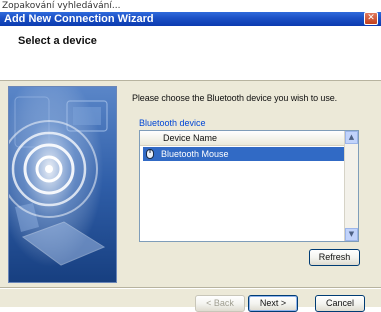 This screenshot has width=381, height=312. What do you see at coordinates (243, 154) in the screenshot?
I see `list-item: Bluetooth Mouse` at bounding box center [243, 154].